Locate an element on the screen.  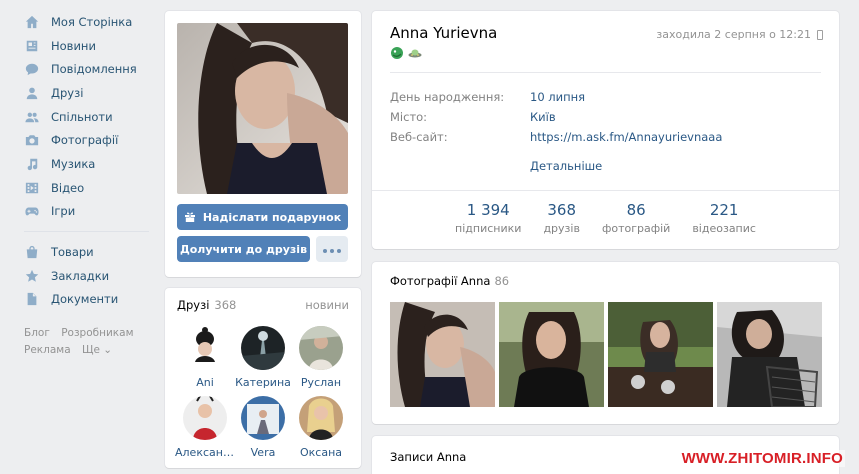
message-icon is located at coordinates (31, 69).